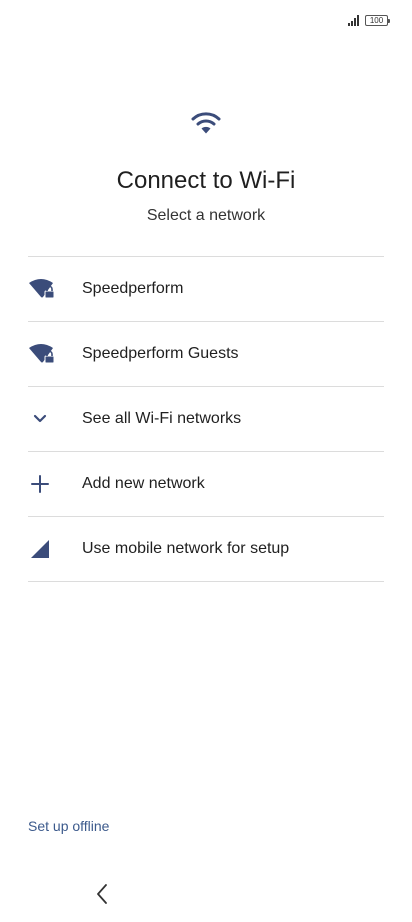 This screenshot has width=412, height=922. Describe the element at coordinates (160, 353) in the screenshot. I see `network-label: Speedperform Guests` at that location.